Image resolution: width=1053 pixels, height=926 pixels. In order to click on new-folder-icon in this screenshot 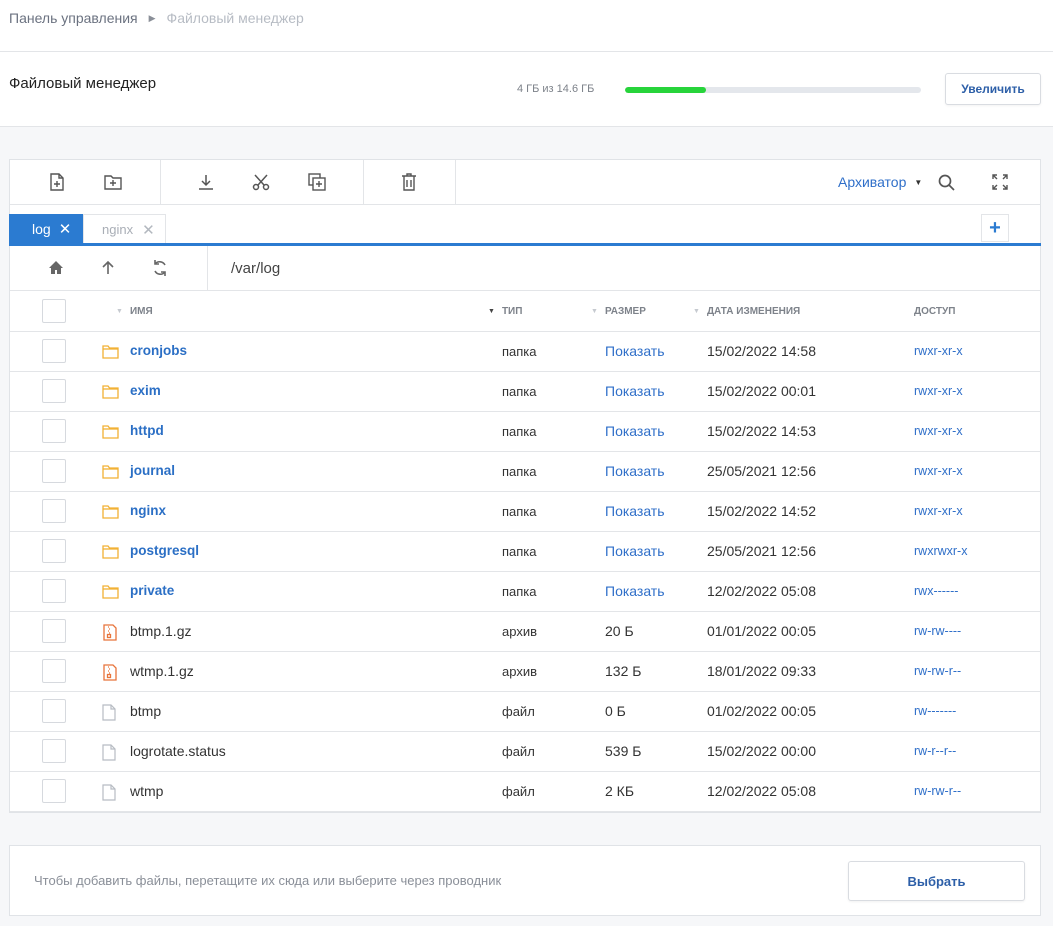, I will do `click(113, 182)`.